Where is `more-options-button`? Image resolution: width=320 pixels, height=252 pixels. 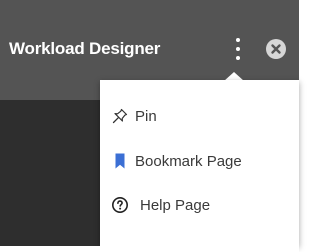 more-options-button is located at coordinates (238, 50).